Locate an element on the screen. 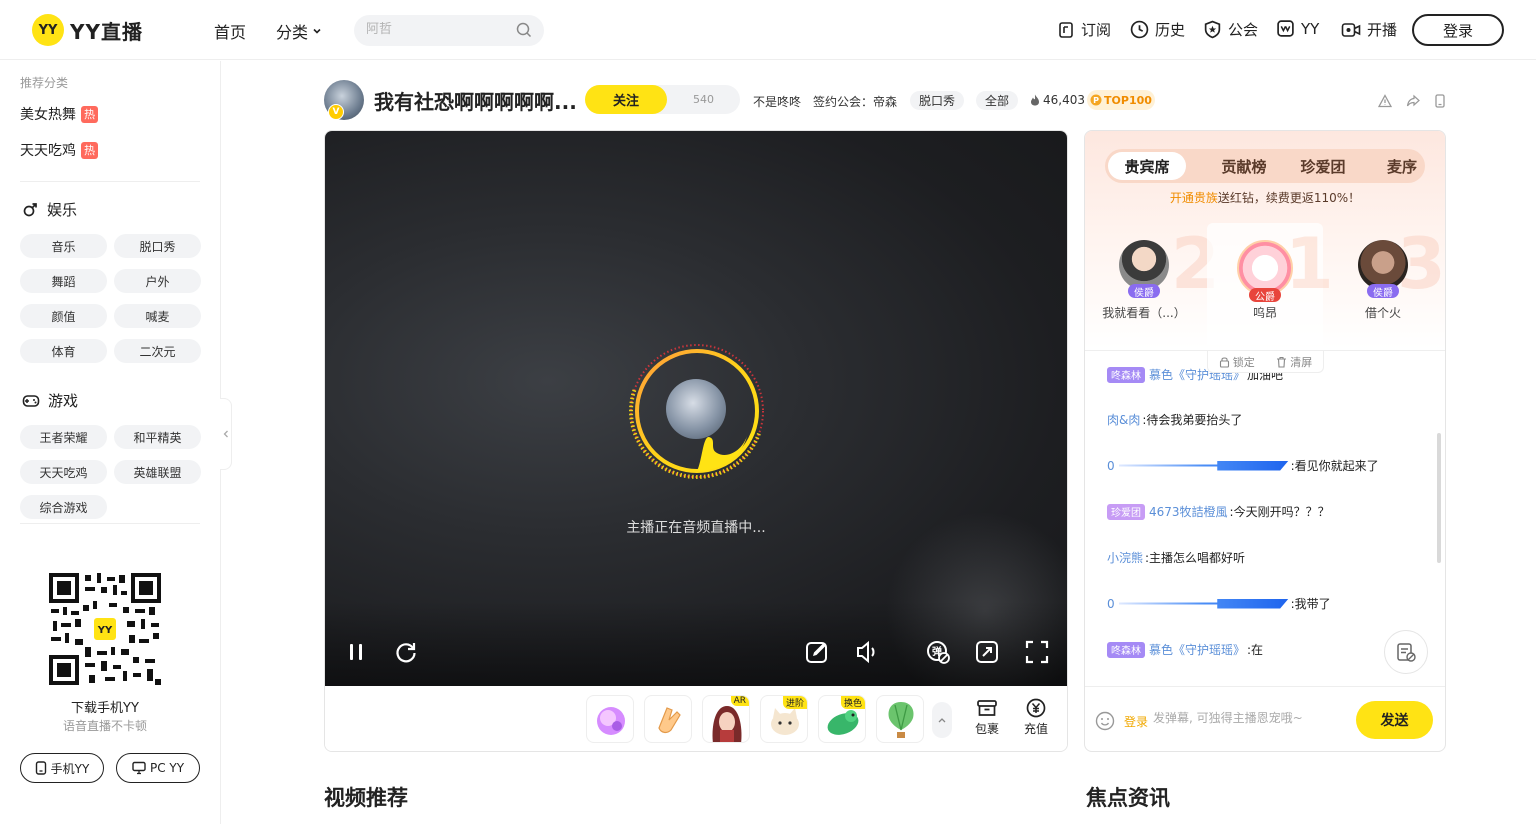 The height and width of the screenshot is (824, 1536). category-pill: 和平精英 is located at coordinates (157, 437).